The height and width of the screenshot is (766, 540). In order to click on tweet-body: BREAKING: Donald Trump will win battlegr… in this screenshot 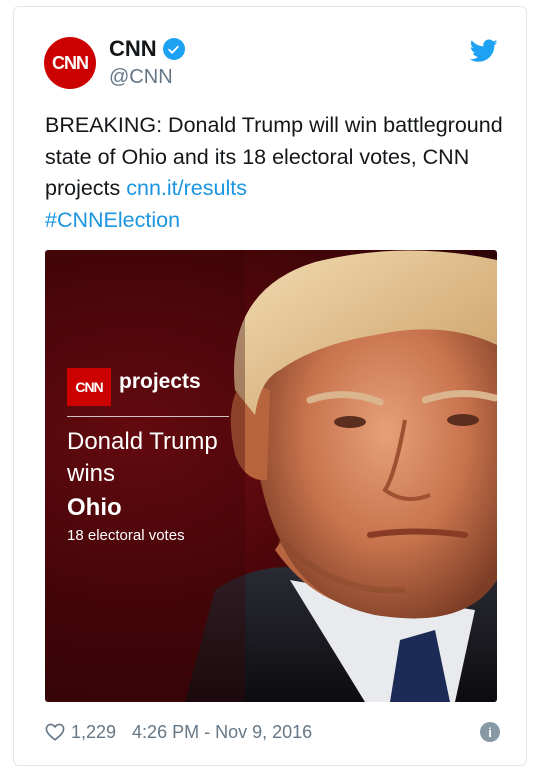, I will do `click(274, 156)`.